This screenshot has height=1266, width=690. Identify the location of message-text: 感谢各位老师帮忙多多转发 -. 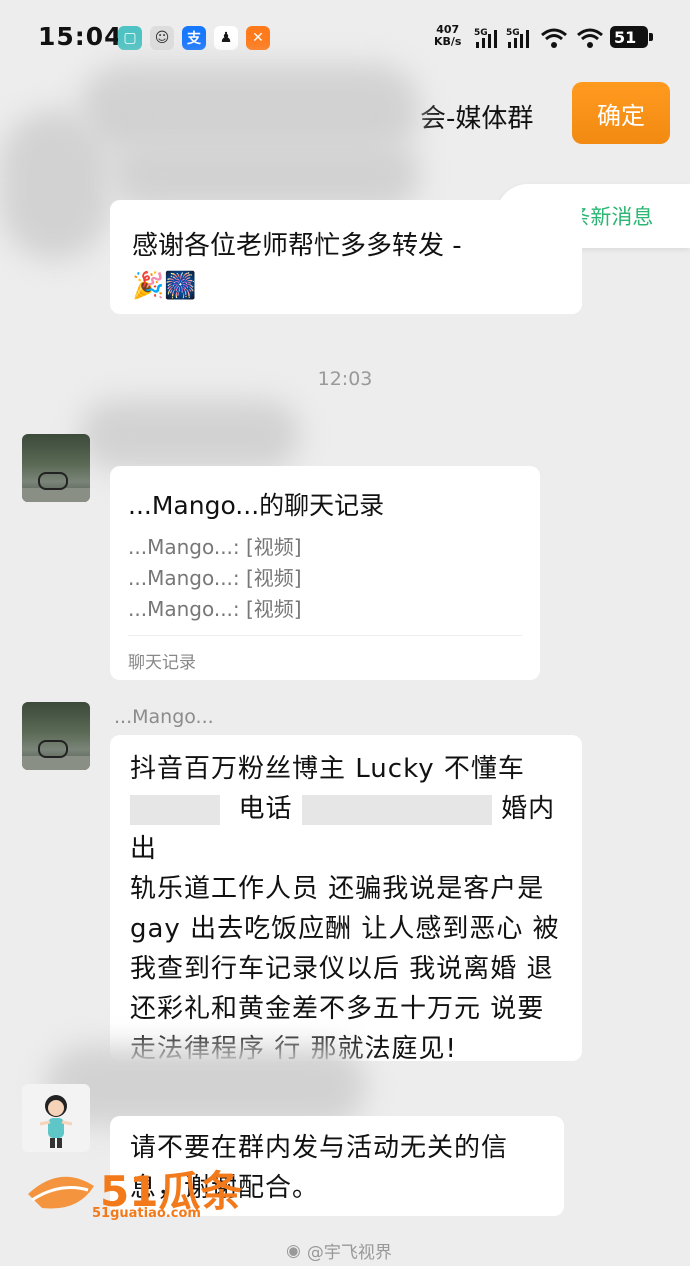
(297, 246).